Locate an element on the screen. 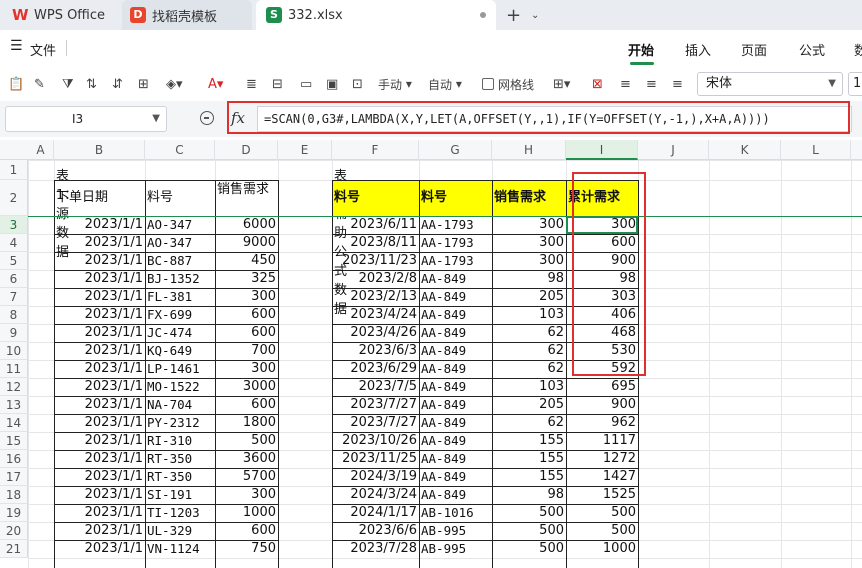  calc-now-icon: ▣ is located at coordinates (332, 84).